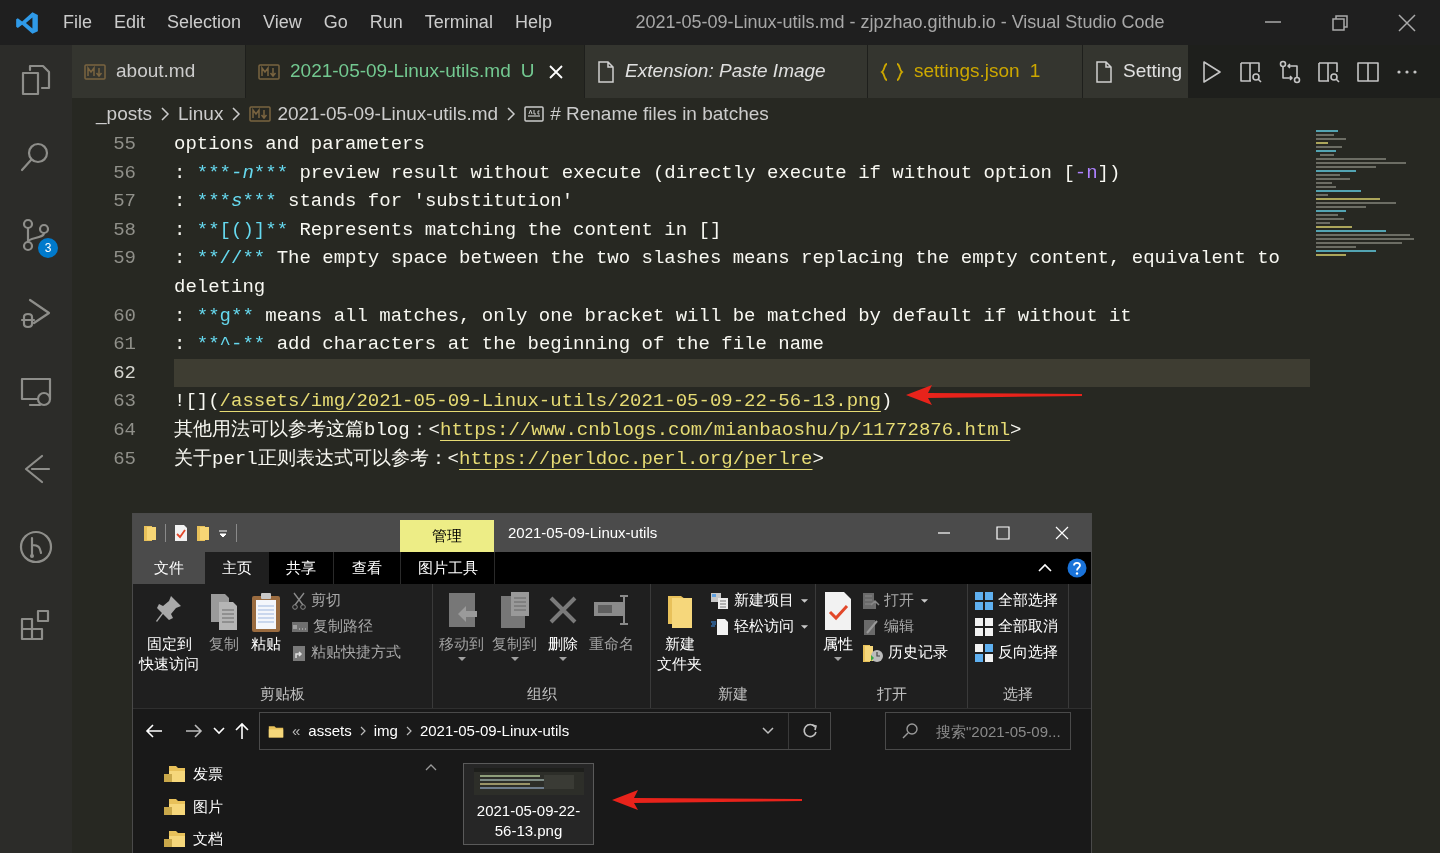  Describe the element at coordinates (388, 114) in the screenshot. I see `breadcrumb-item: 2021-05-09-Linux-utils.md` at that location.